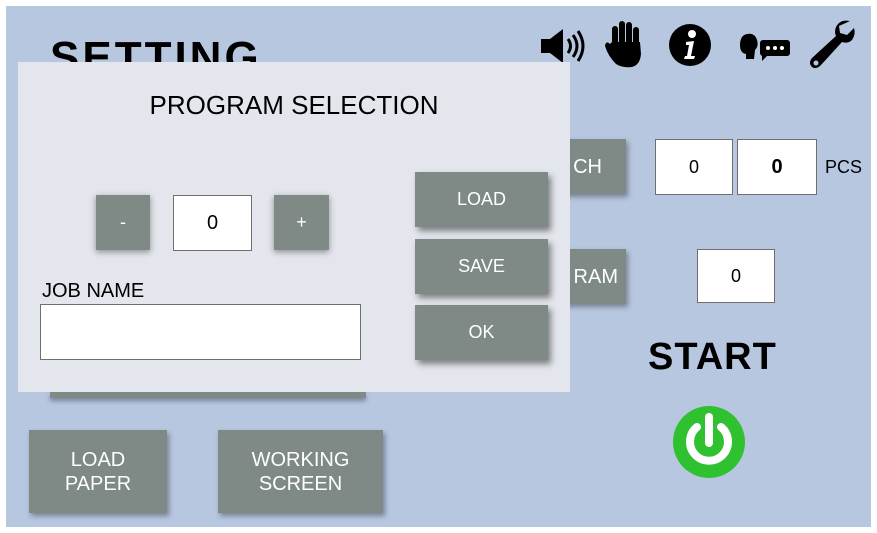 Image resolution: width=877 pixels, height=533 pixels. Describe the element at coordinates (712, 357) in the screenshot. I see `start-label: START` at that location.